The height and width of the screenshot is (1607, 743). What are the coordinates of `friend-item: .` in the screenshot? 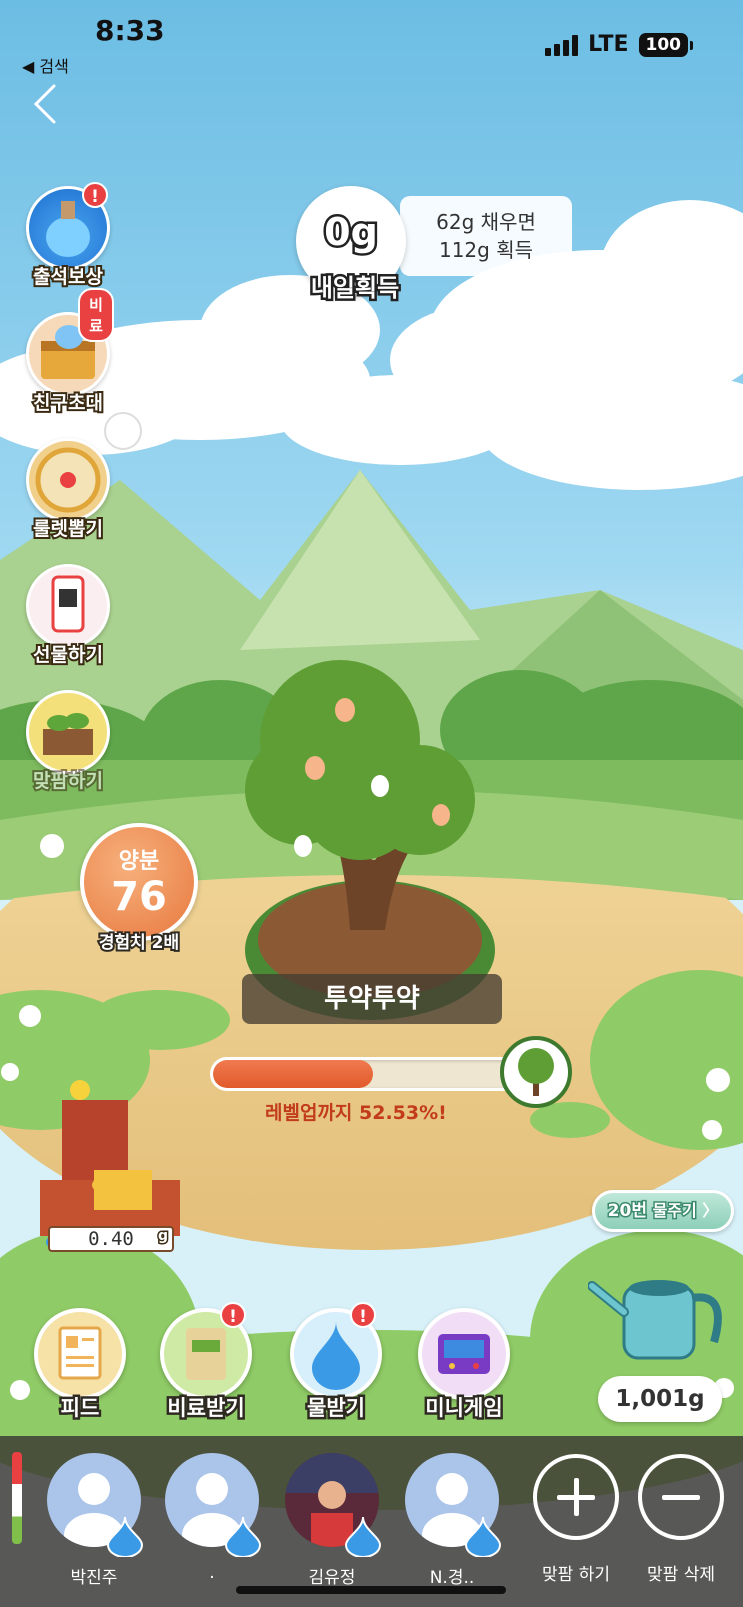 It's located at (212, 1518).